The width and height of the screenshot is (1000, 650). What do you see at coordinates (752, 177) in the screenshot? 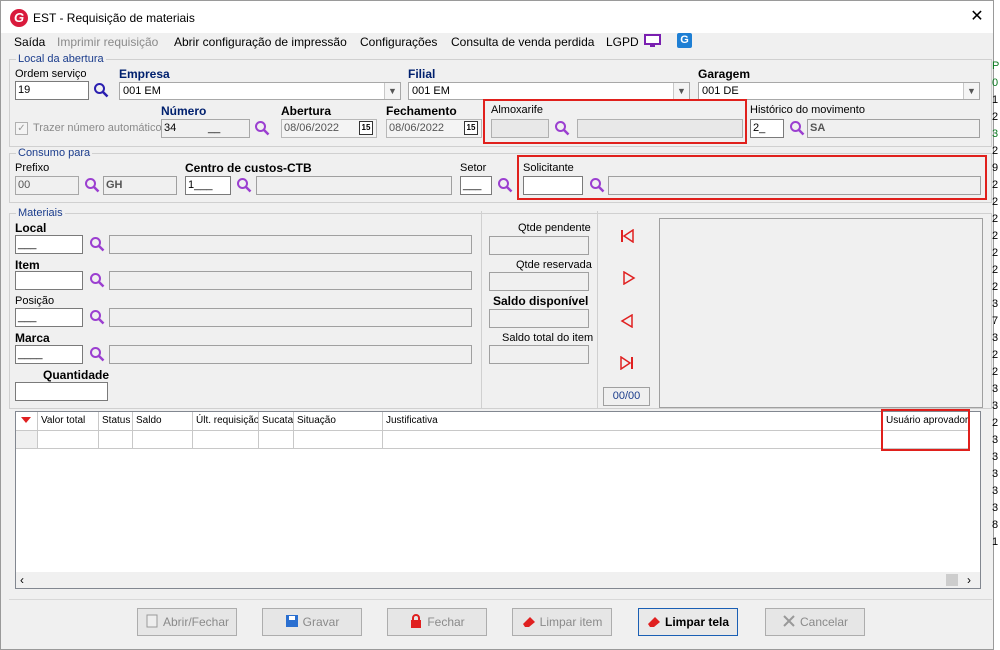
I see `highlight-solicitante` at bounding box center [752, 177].